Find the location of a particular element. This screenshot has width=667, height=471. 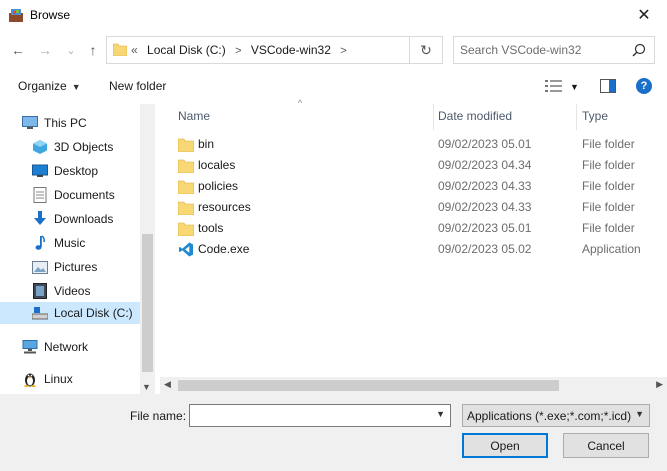

search-box is located at coordinates (554, 50).